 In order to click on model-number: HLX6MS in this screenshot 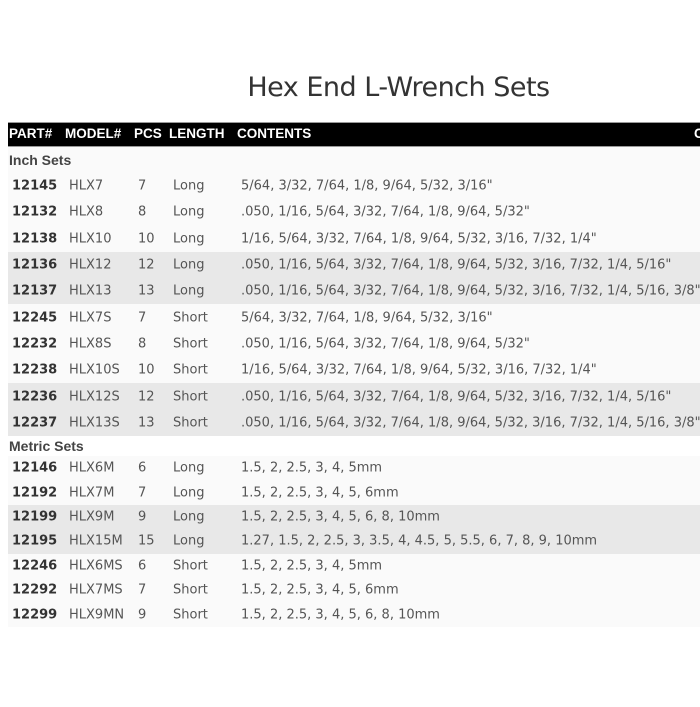, I will do `click(96, 566)`.